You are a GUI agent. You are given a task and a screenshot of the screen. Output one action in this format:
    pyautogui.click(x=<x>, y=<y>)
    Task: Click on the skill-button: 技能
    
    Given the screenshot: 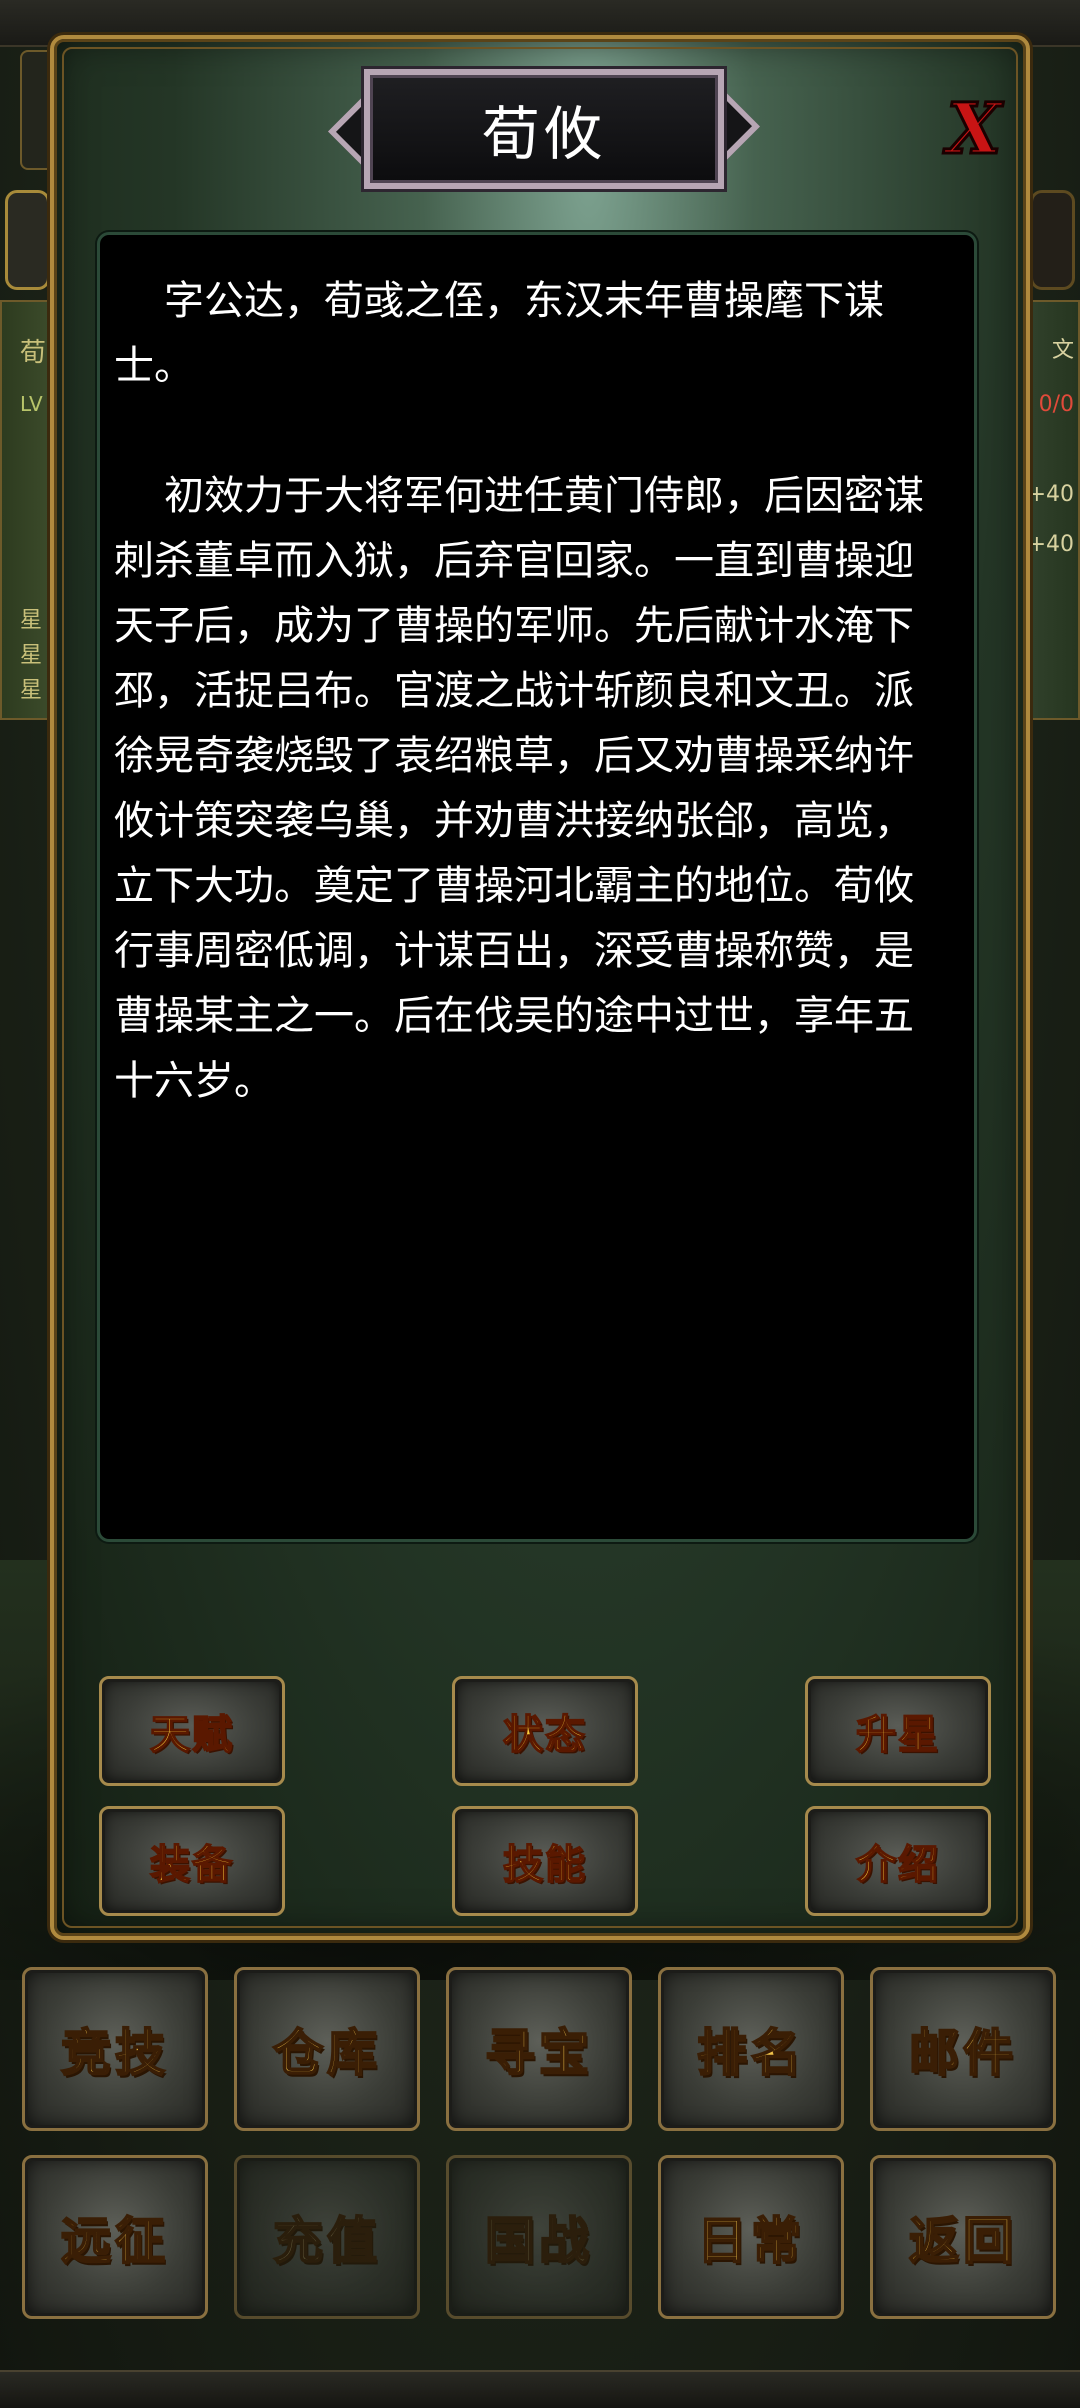 What is the action you would take?
    pyautogui.click(x=545, y=1861)
    